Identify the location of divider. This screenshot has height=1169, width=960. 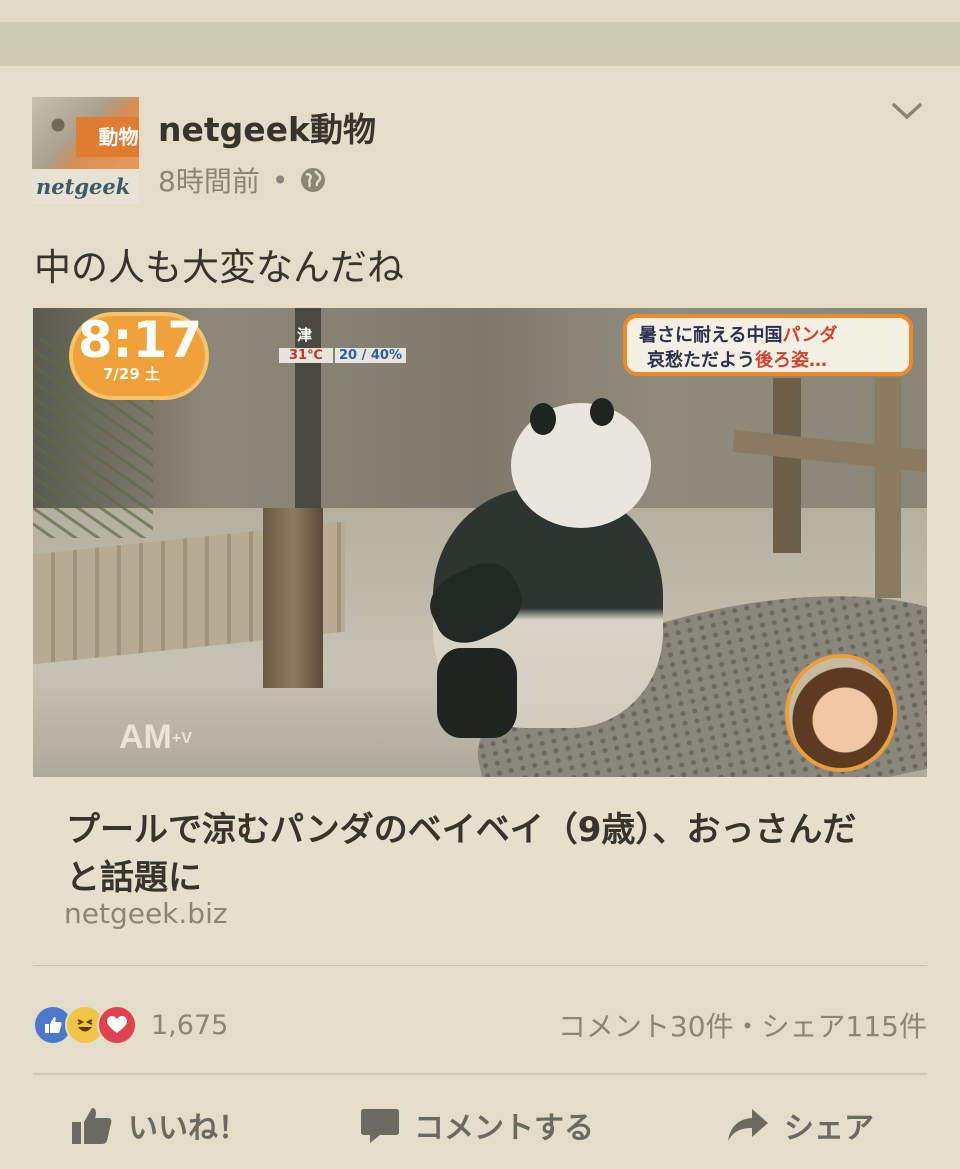
(480, 1074).